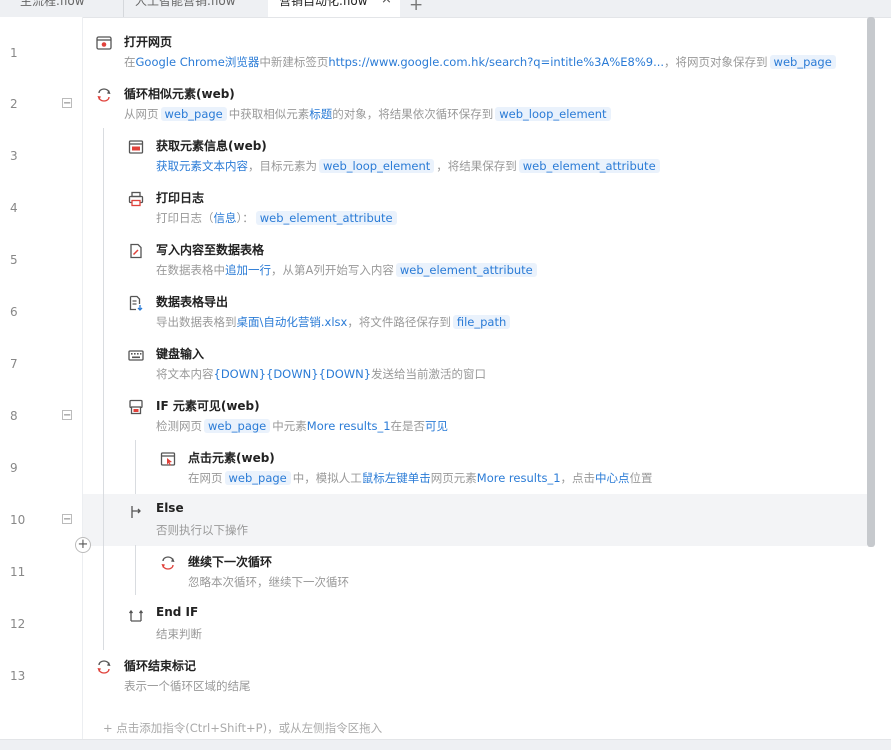 Image resolution: width=891 pixels, height=750 pixels. What do you see at coordinates (104, 95) in the screenshot?
I see `loop-icon` at bounding box center [104, 95].